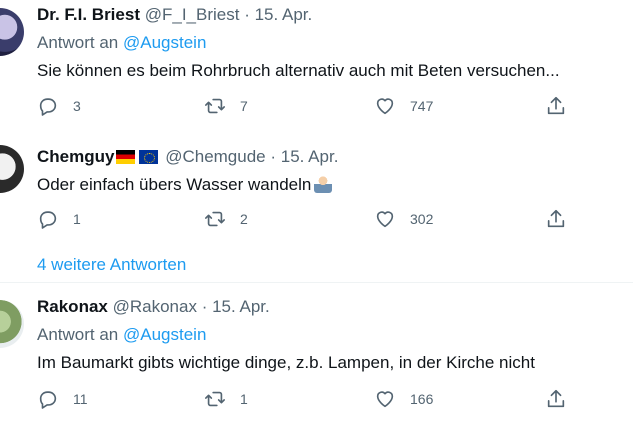 This screenshot has width=633, height=421. What do you see at coordinates (149, 157) in the screenshot?
I see `eu-flag-icon` at bounding box center [149, 157].